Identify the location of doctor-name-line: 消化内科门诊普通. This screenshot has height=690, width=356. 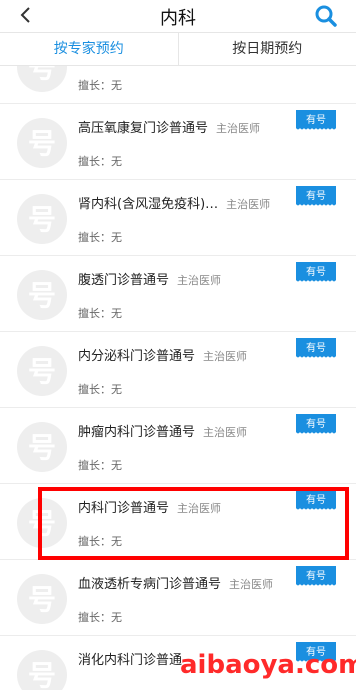
(130, 658).